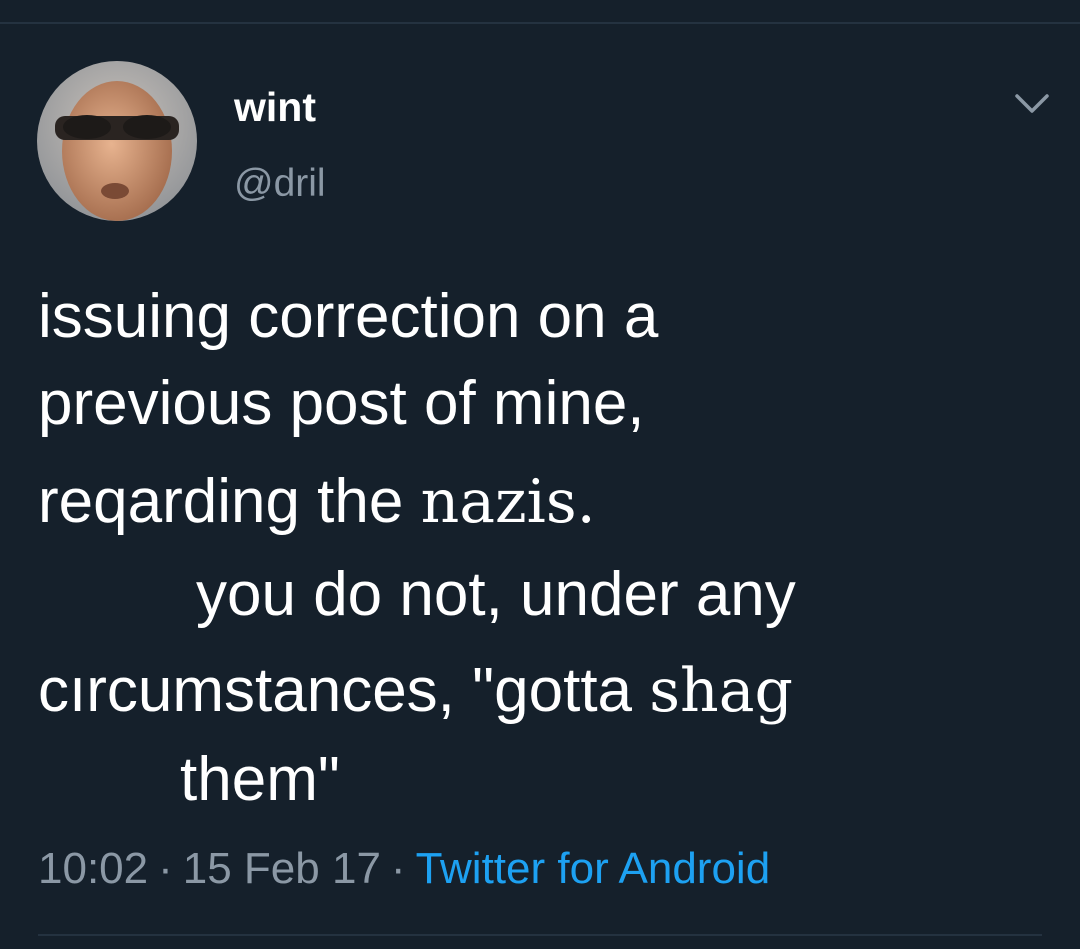 The height and width of the screenshot is (949, 1080). Describe the element at coordinates (341, 403) in the screenshot. I see `tweet-text-line-2: previous post of mine,` at that location.